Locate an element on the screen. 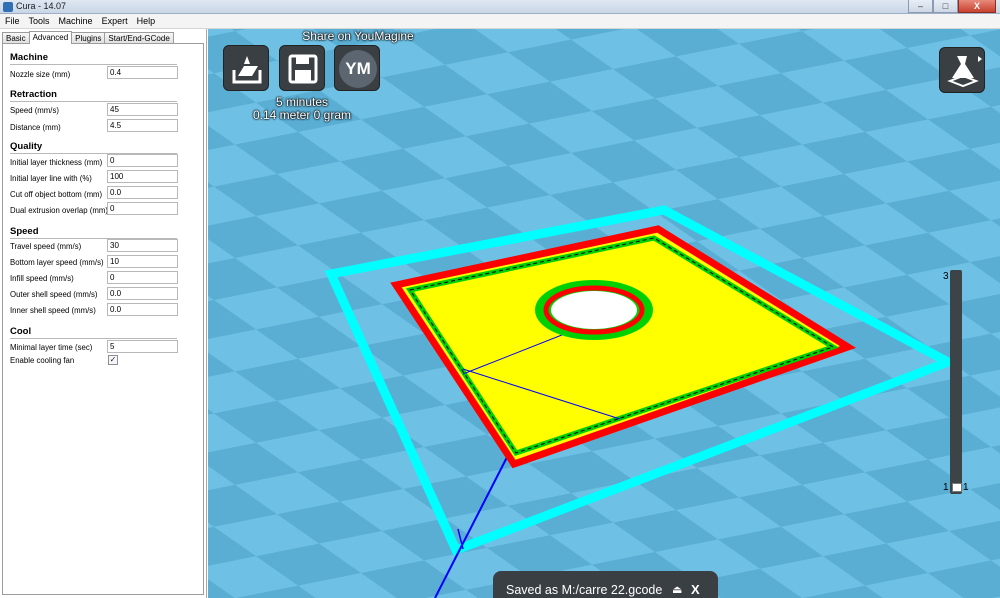  inner-shell-speed-label: Inner shell speed (mm/s) is located at coordinates (53, 310).